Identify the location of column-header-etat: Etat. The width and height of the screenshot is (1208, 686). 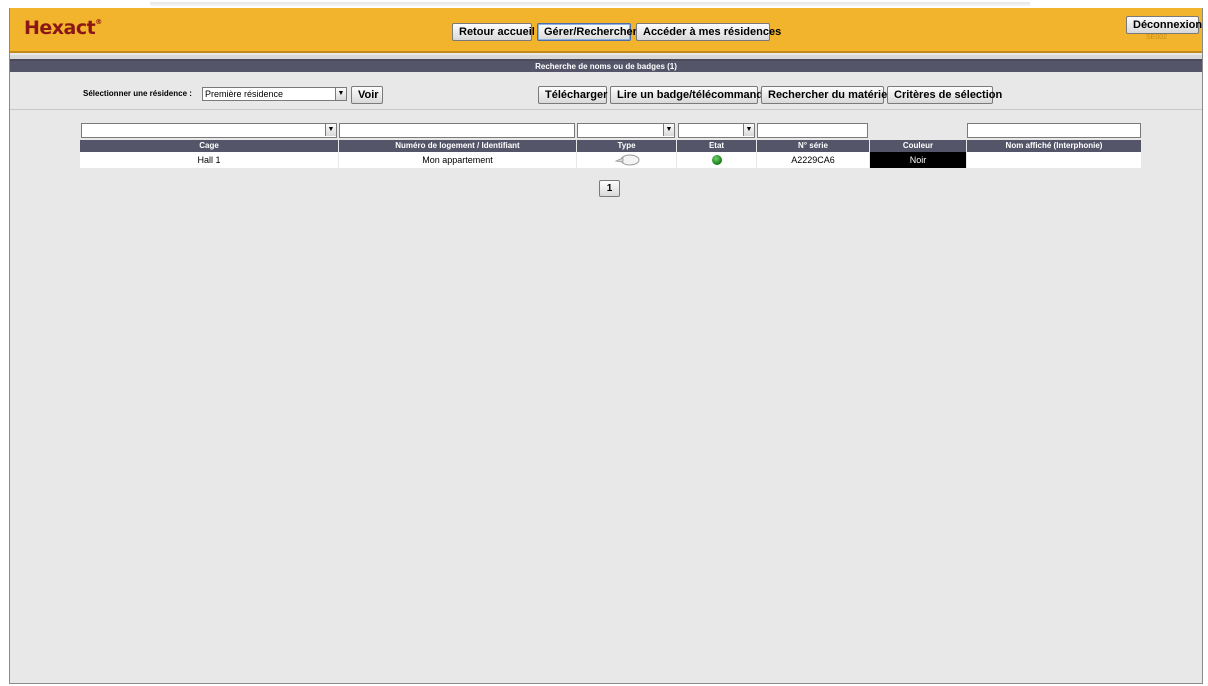
(716, 146).